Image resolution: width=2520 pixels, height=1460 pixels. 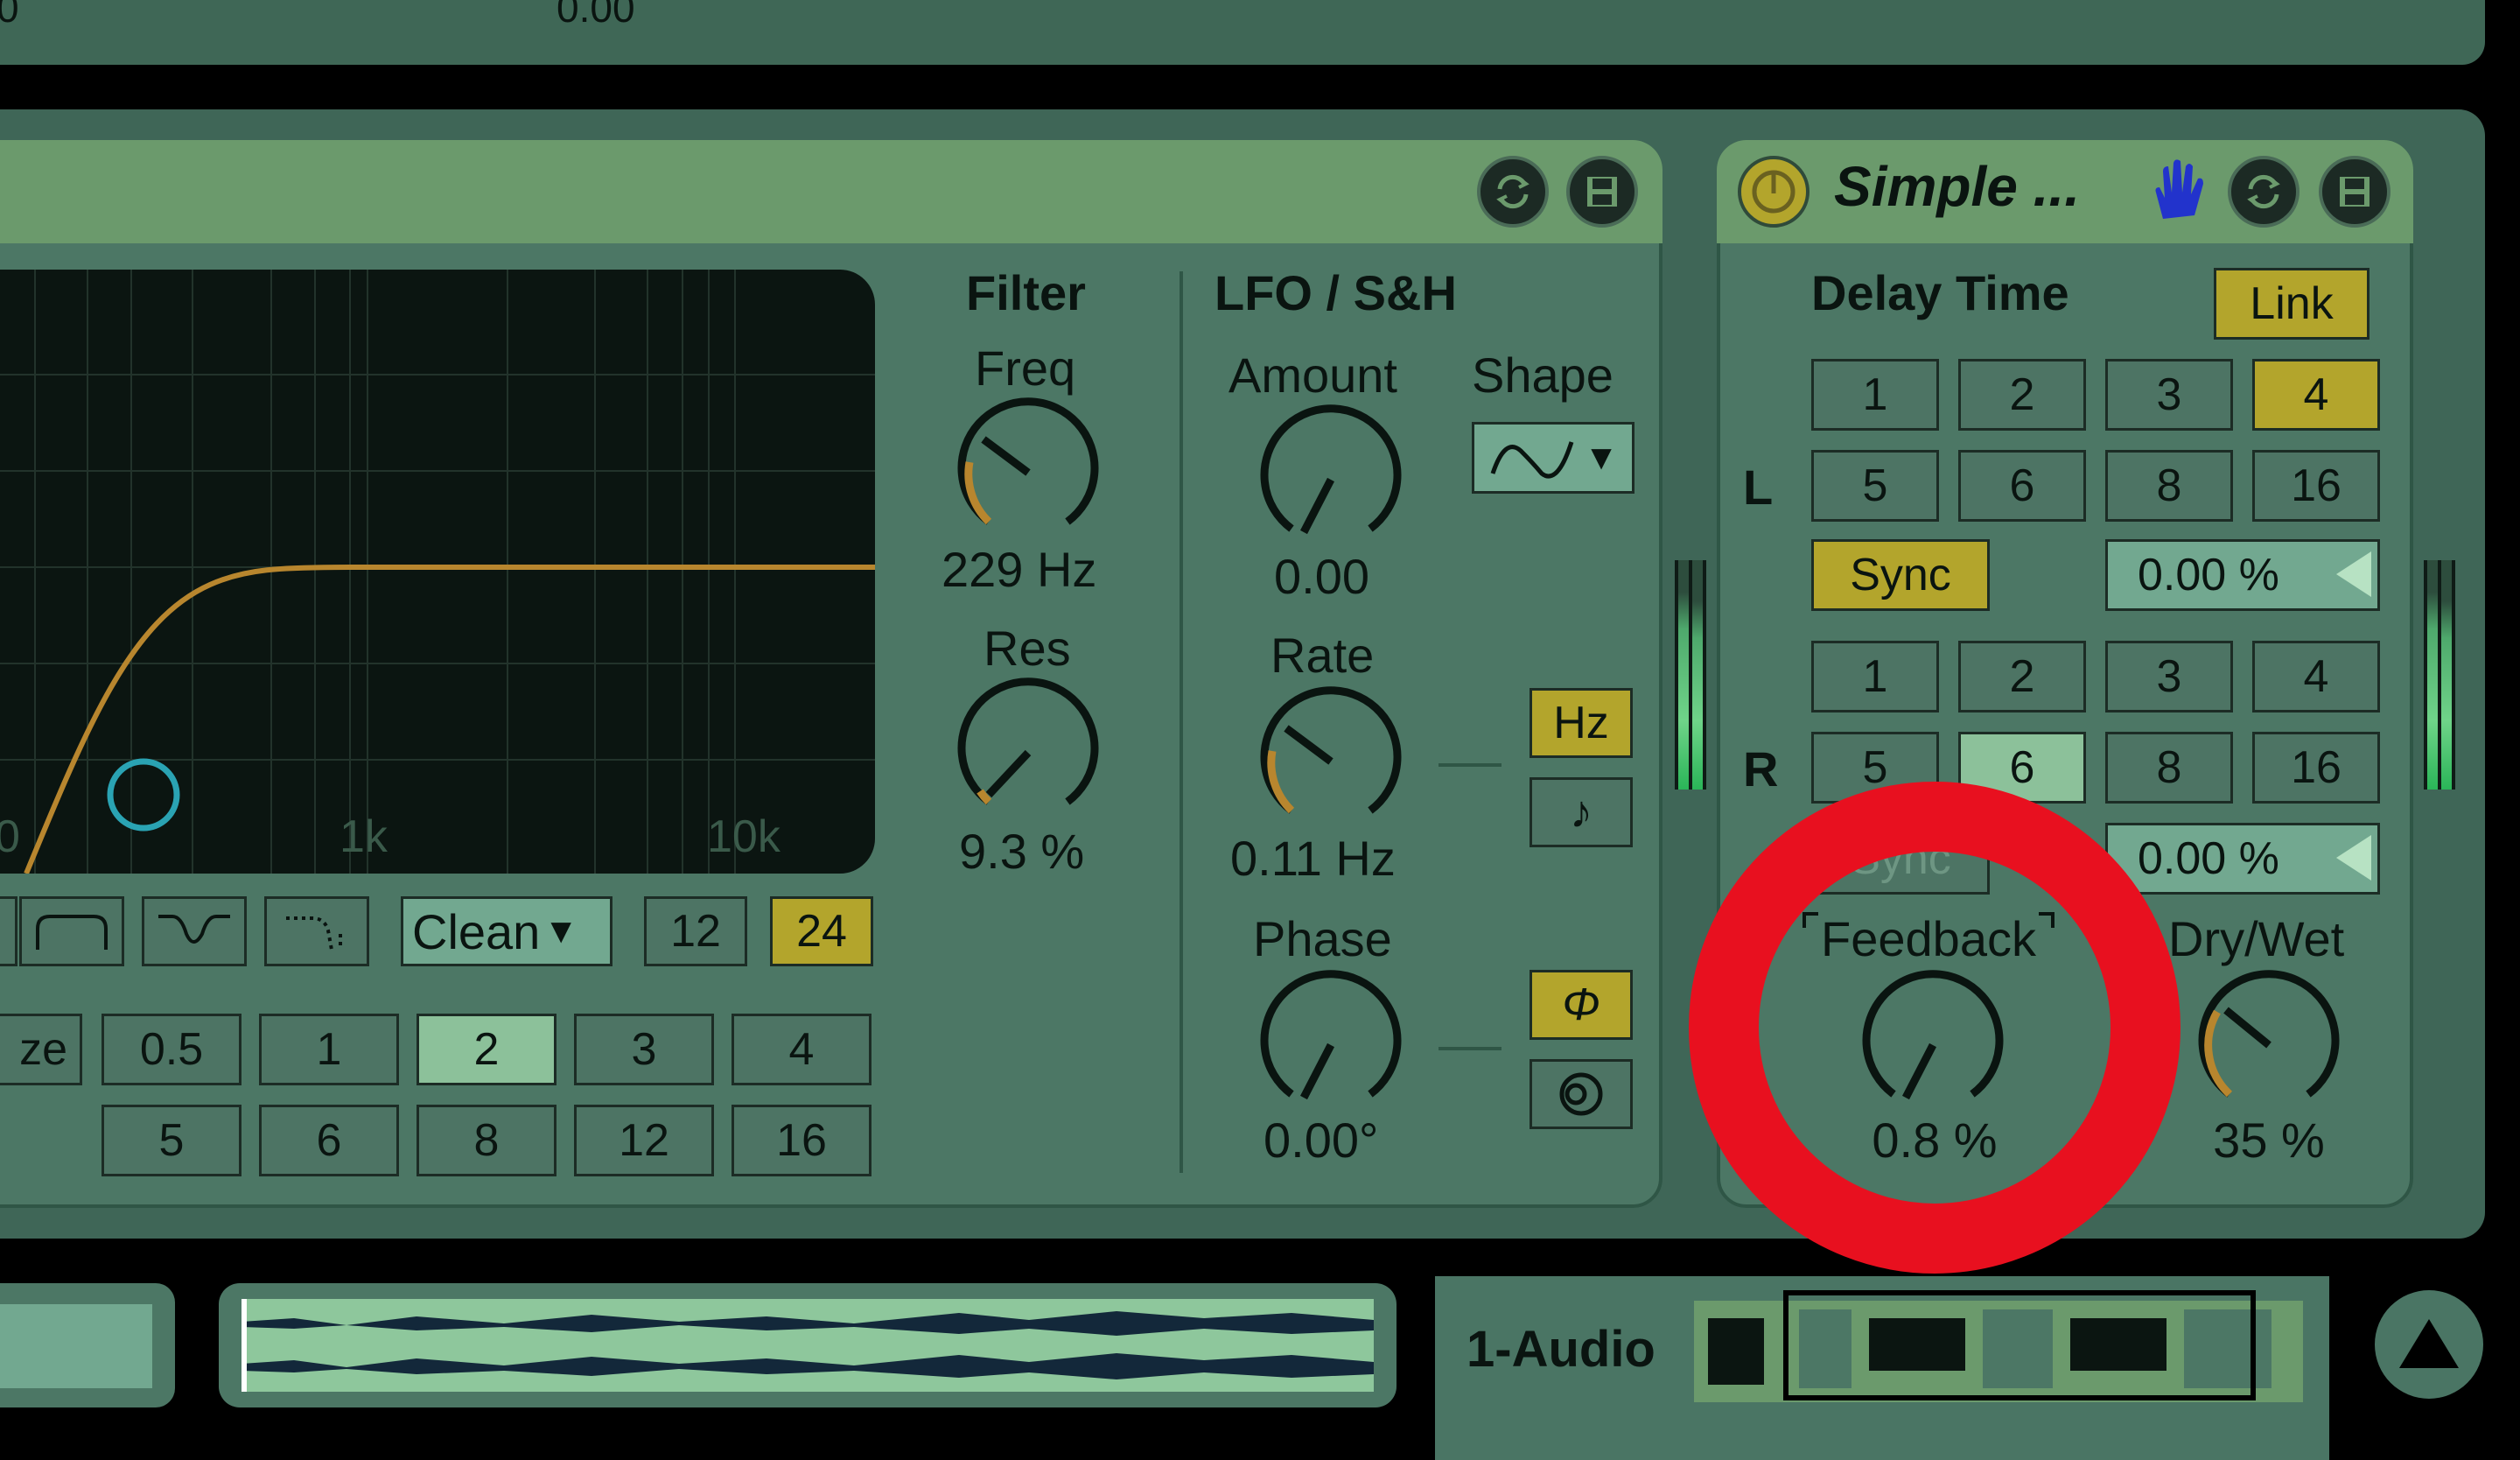 What do you see at coordinates (1026, 292) in the screenshot?
I see `filter-section-title: Filter` at bounding box center [1026, 292].